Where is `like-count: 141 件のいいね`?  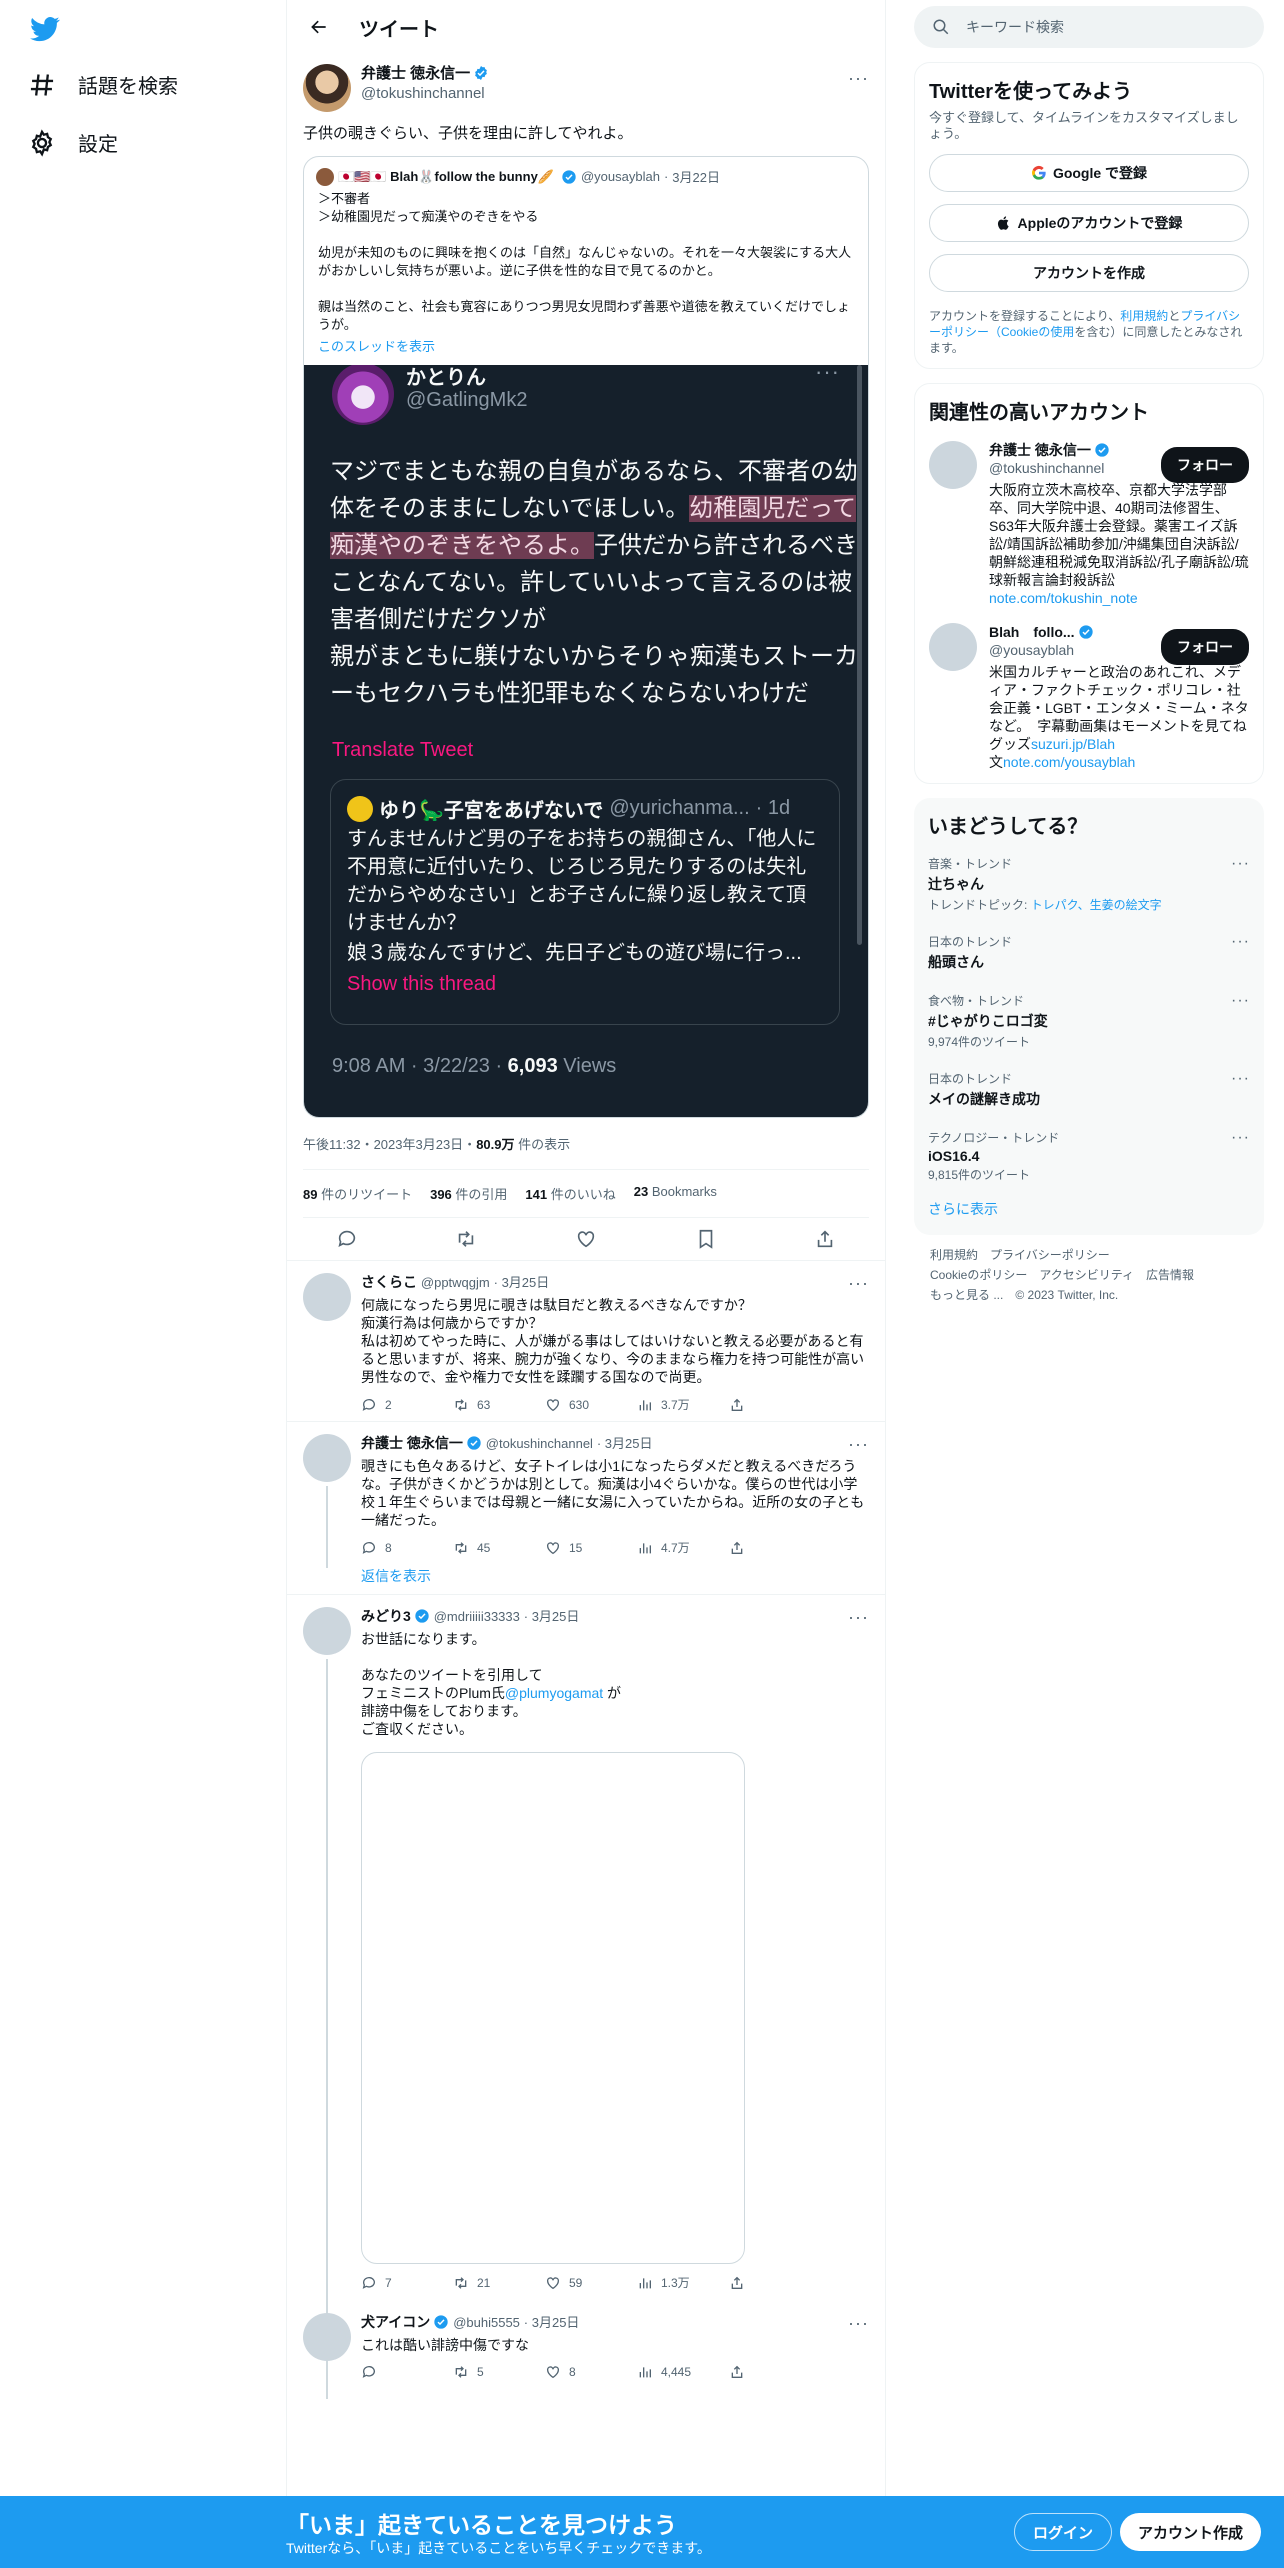 like-count: 141 件のいいね is located at coordinates (570, 1193).